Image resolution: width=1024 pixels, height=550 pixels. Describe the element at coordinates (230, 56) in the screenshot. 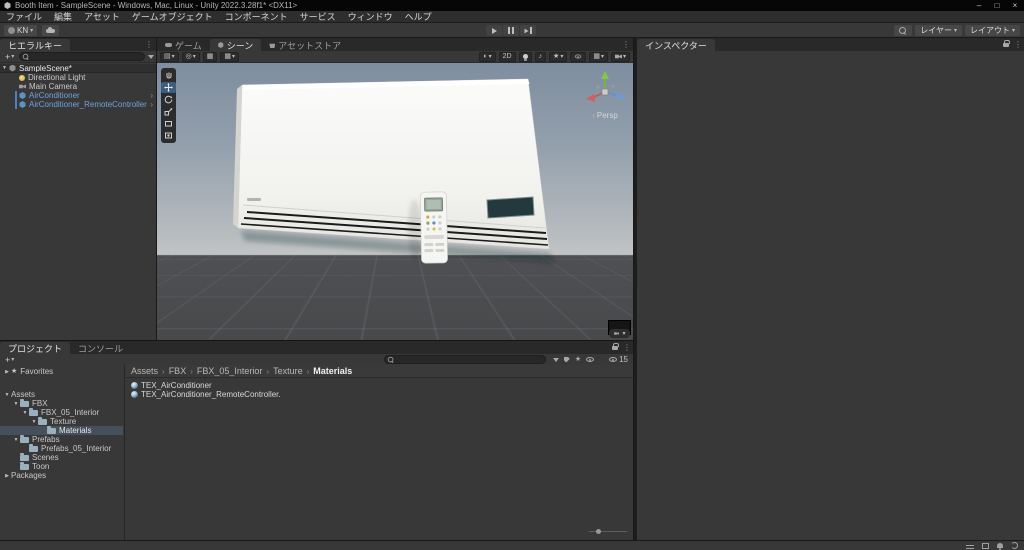

I see `grid-visibility-dropdown: ▦ ▾` at that location.